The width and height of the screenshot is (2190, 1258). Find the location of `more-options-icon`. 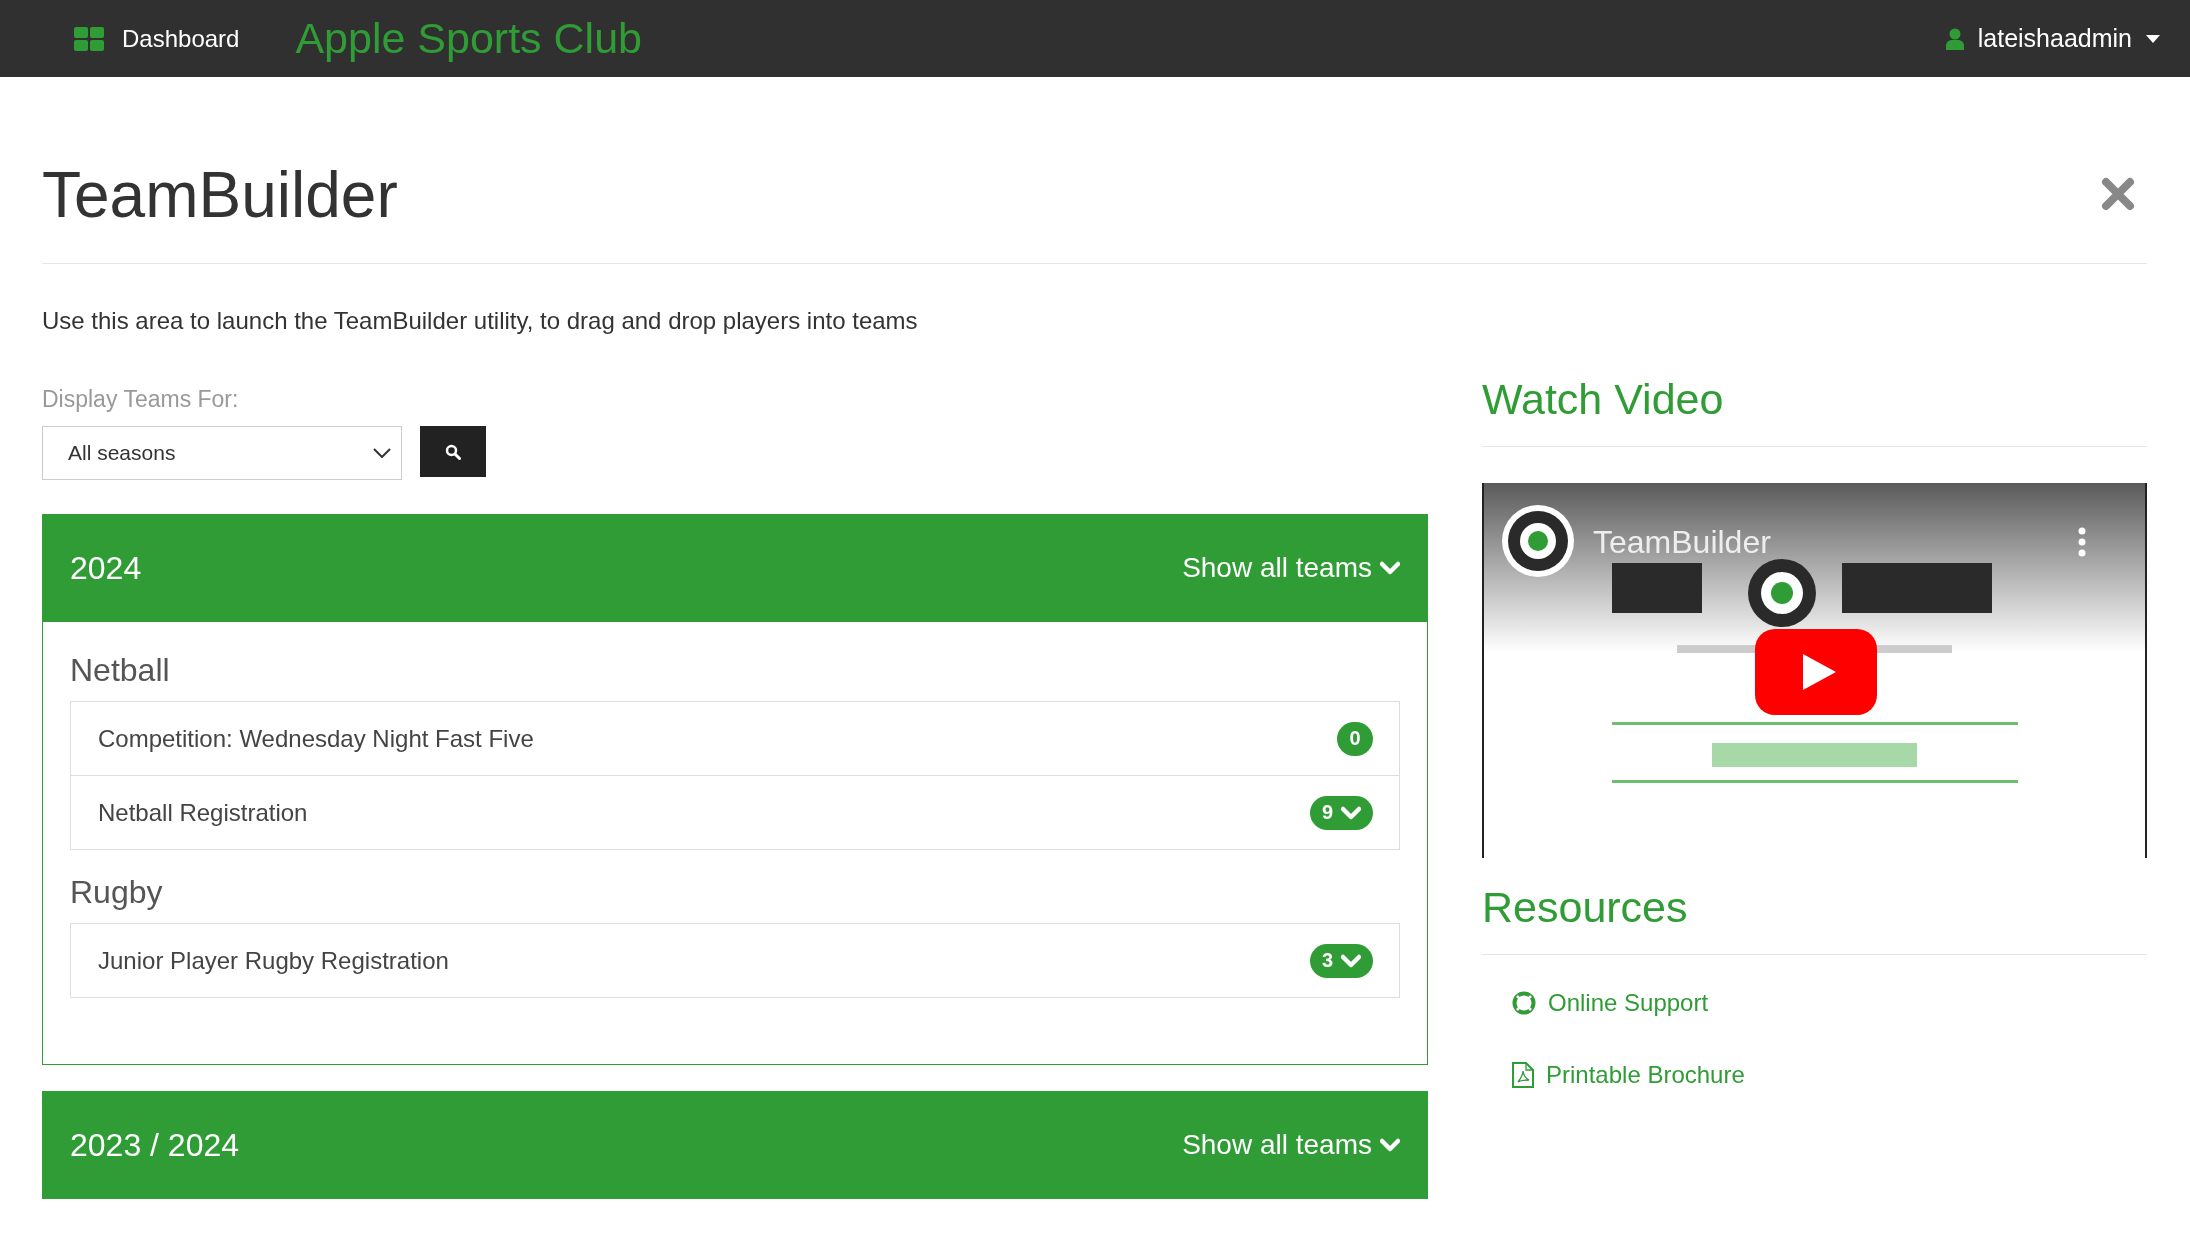

more-options-icon is located at coordinates (2082, 542).